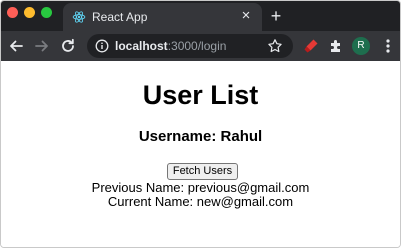 This screenshot has width=401, height=248. I want to click on address-bar: localhost:3000/login, so click(190, 46).